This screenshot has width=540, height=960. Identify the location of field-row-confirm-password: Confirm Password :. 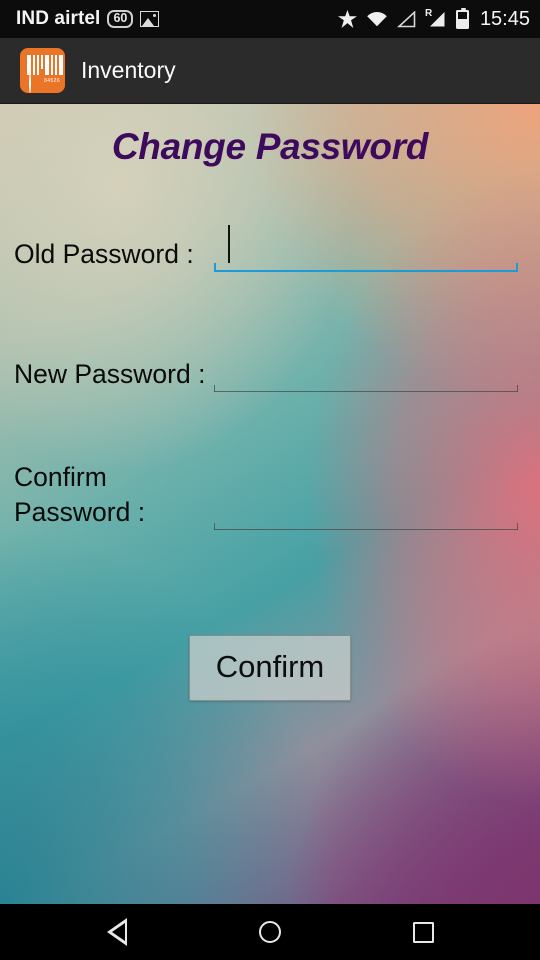
(270, 495).